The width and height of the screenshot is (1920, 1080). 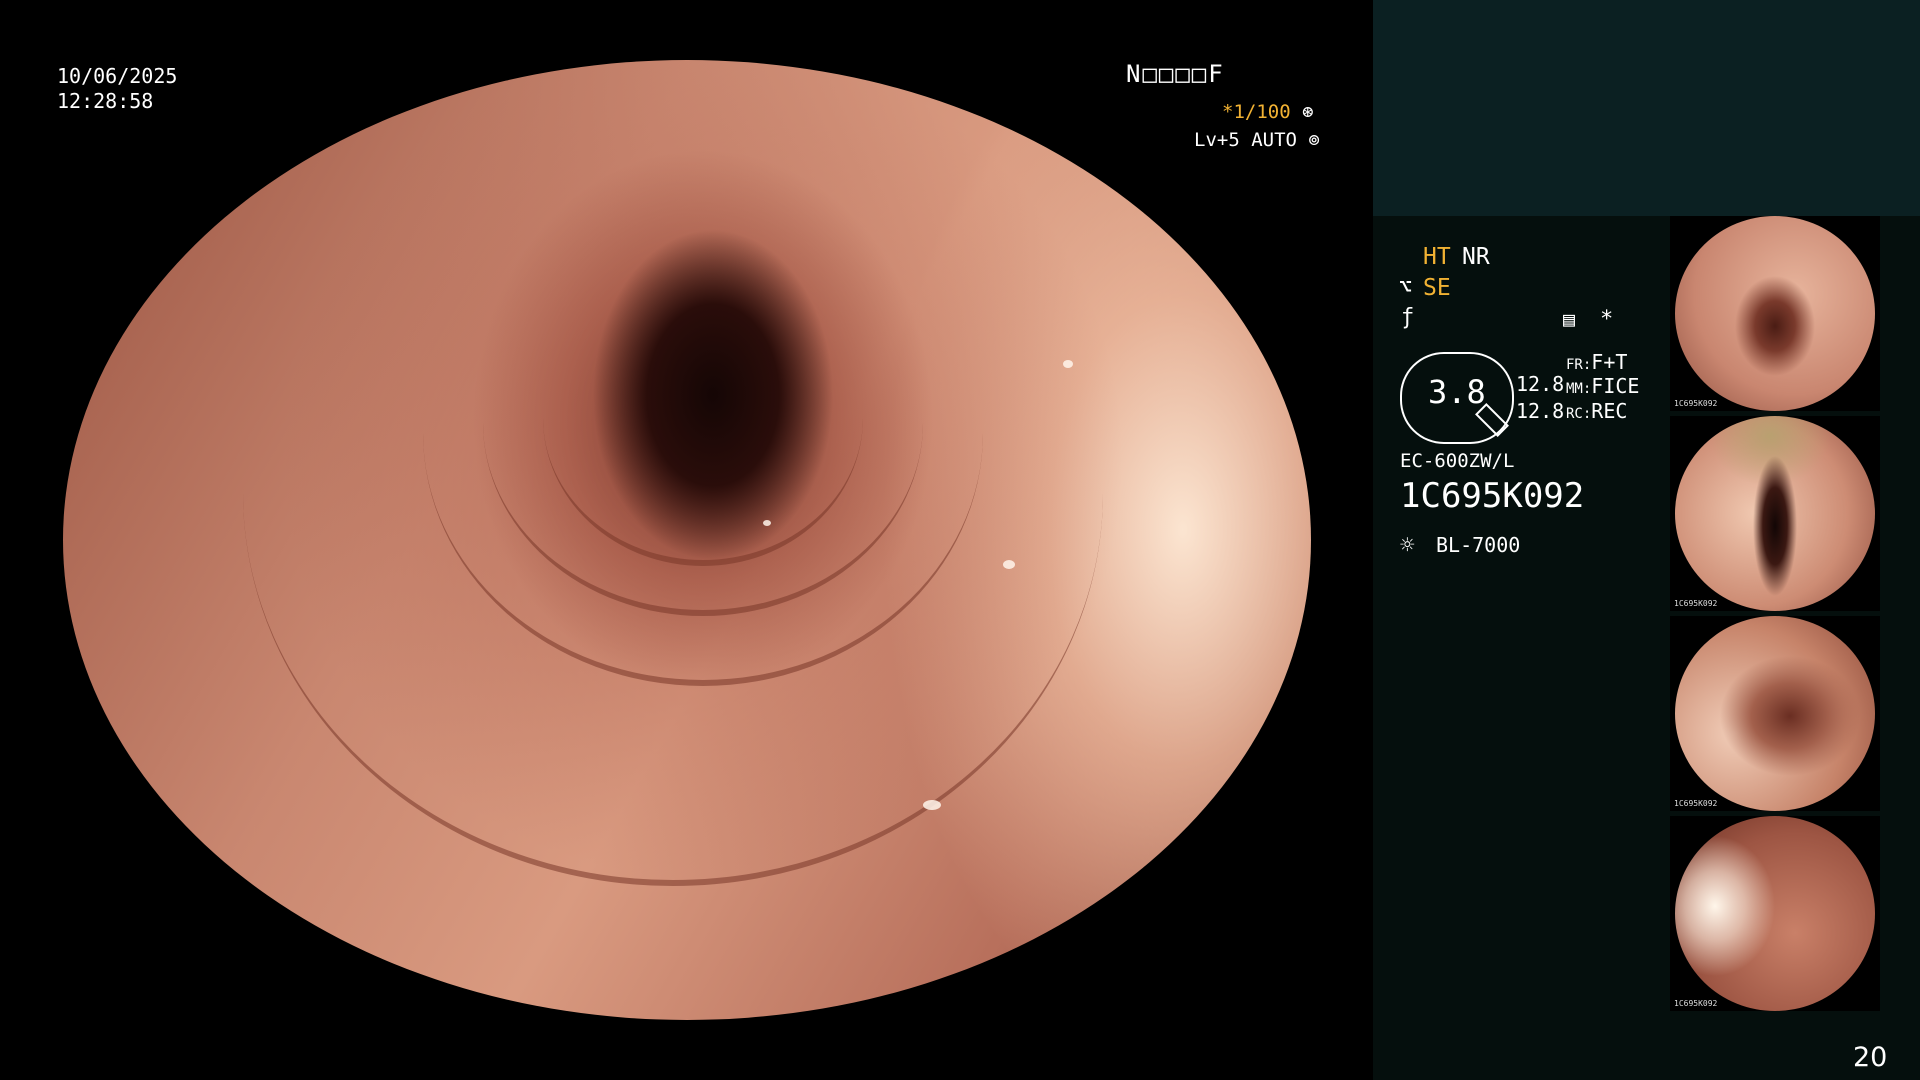 I want to click on memo-icon: ▤, so click(x=1569, y=319).